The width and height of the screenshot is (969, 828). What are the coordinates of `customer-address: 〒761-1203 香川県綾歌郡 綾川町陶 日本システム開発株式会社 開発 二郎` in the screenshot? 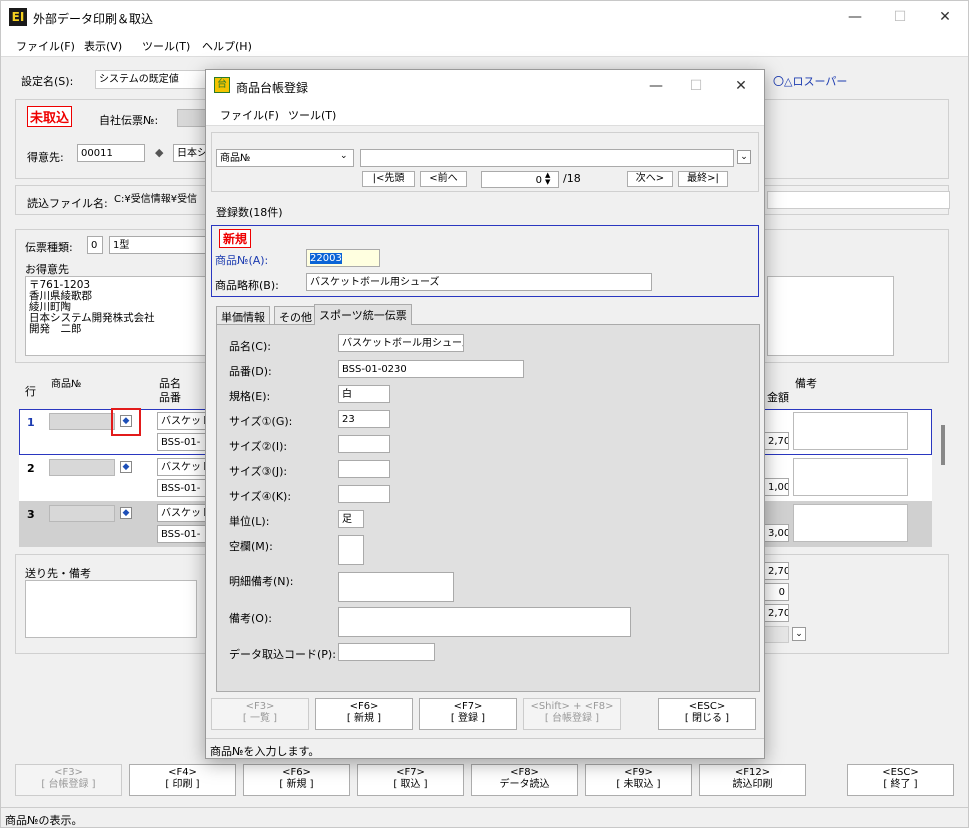 It's located at (116, 316).